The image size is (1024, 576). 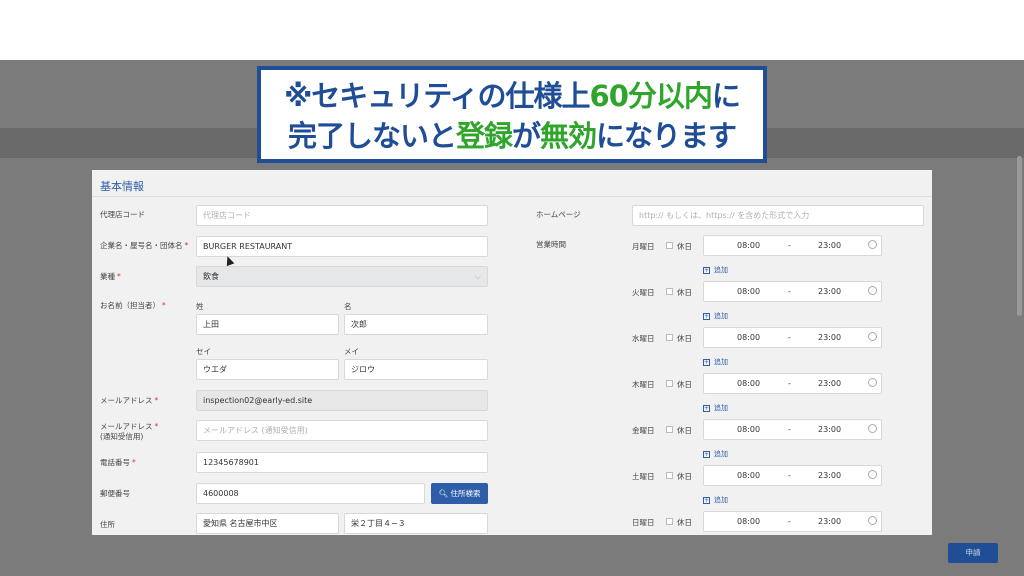 I want to click on last-name-input: 上田, so click(x=267, y=324).